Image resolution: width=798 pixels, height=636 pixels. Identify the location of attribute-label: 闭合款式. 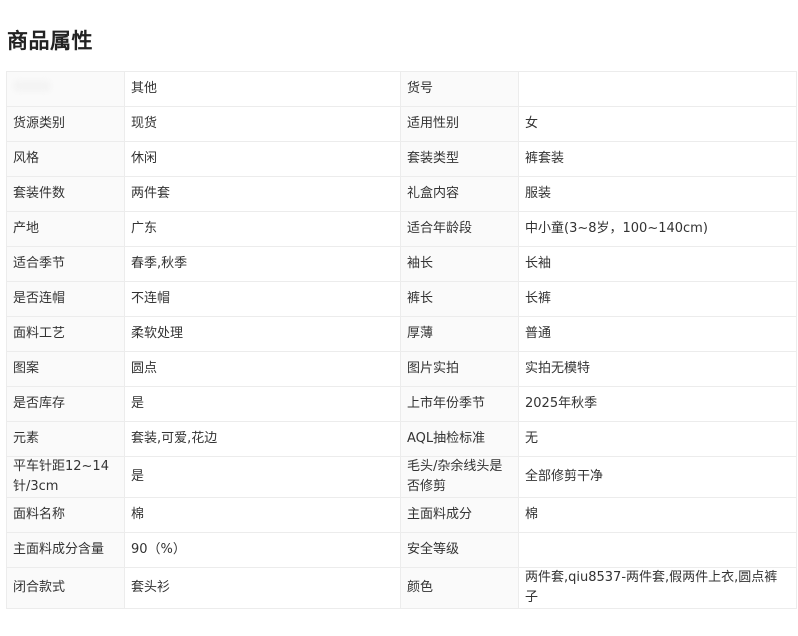
(65, 588).